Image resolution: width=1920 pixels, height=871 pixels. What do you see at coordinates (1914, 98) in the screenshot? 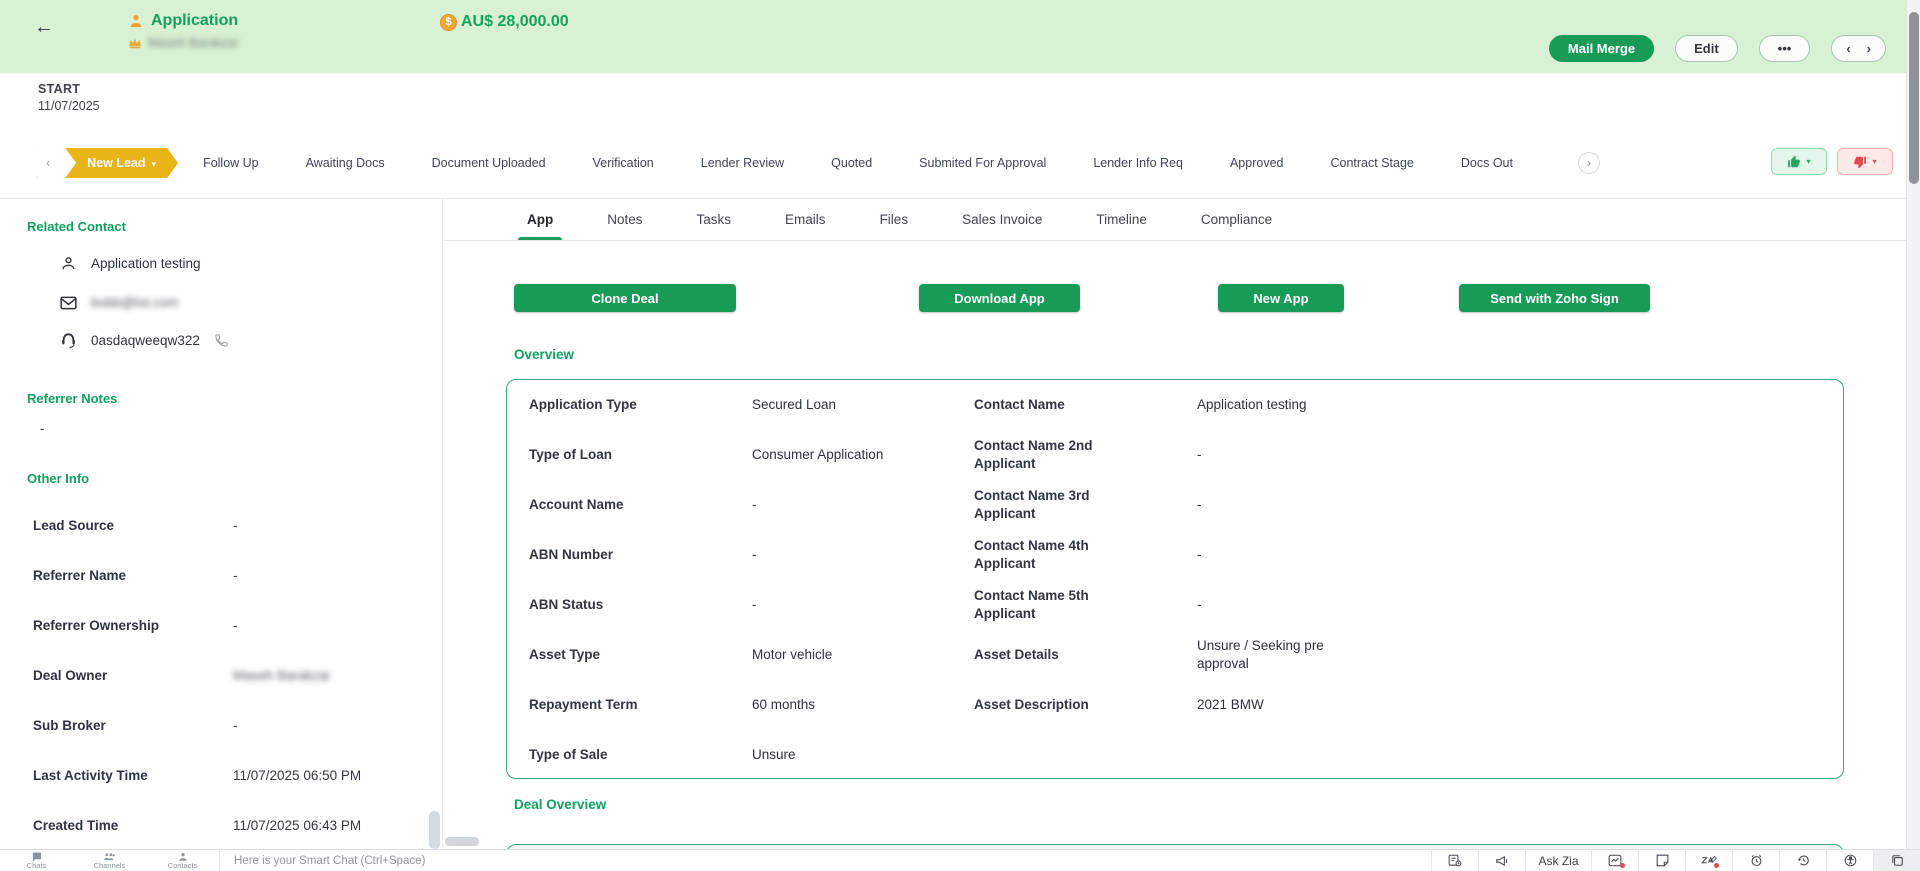
I see `page-scrollbar-thumb` at bounding box center [1914, 98].